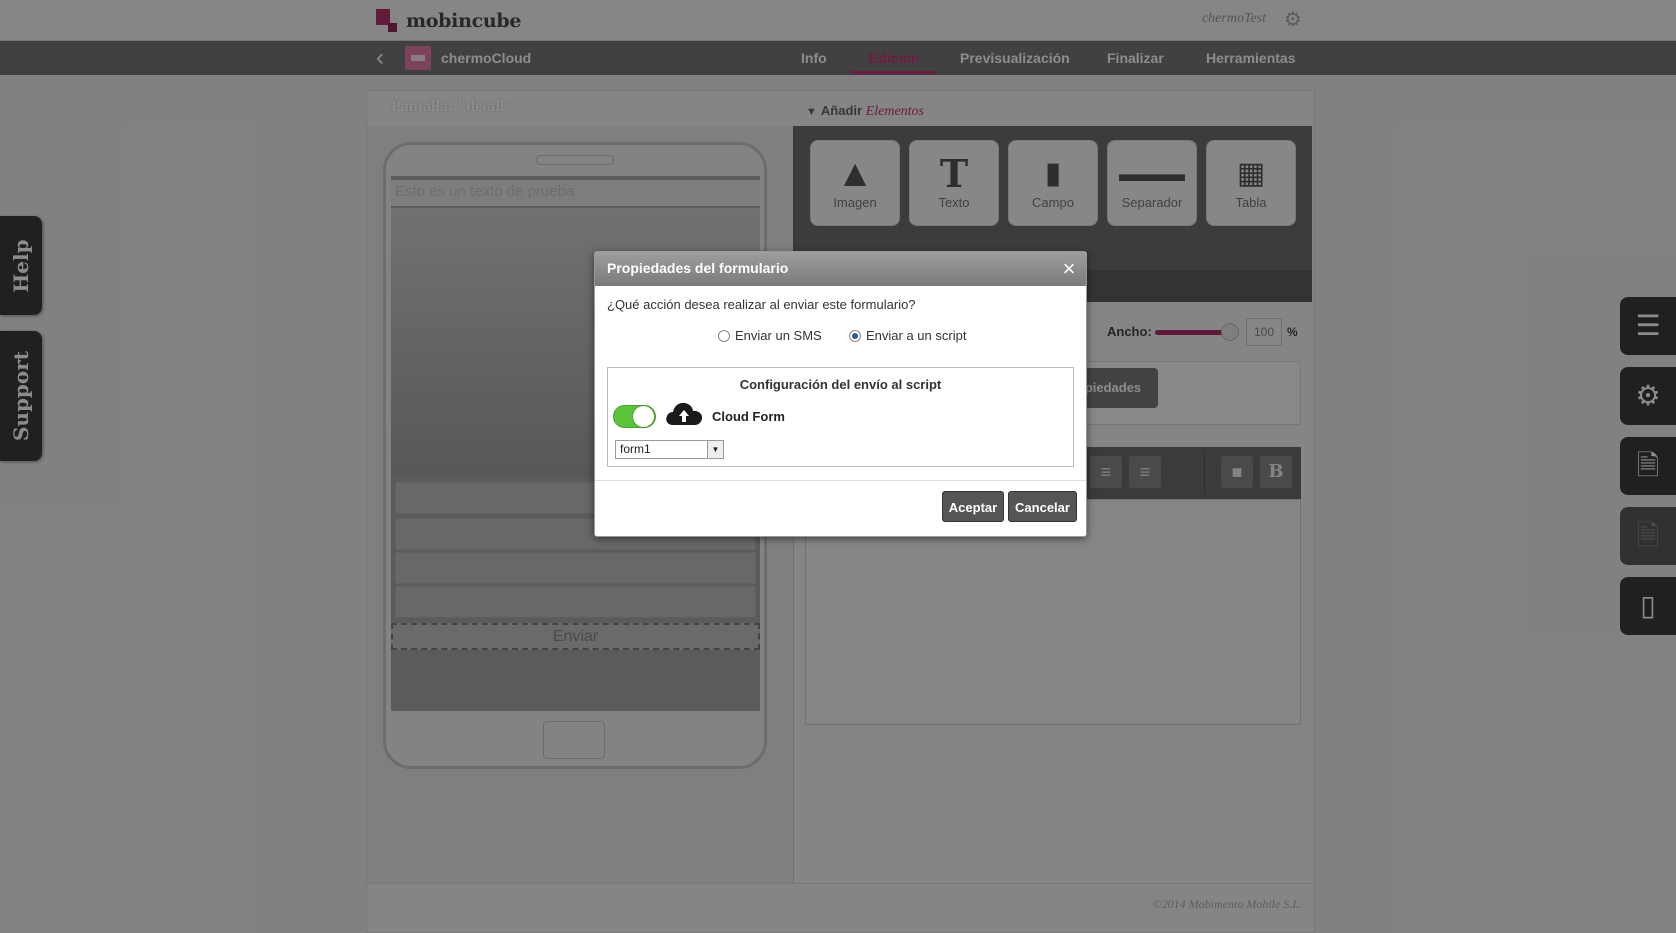 The width and height of the screenshot is (1676, 933). Describe the element at coordinates (1042, 506) in the screenshot. I see `cancel-button: Cancelar` at that location.